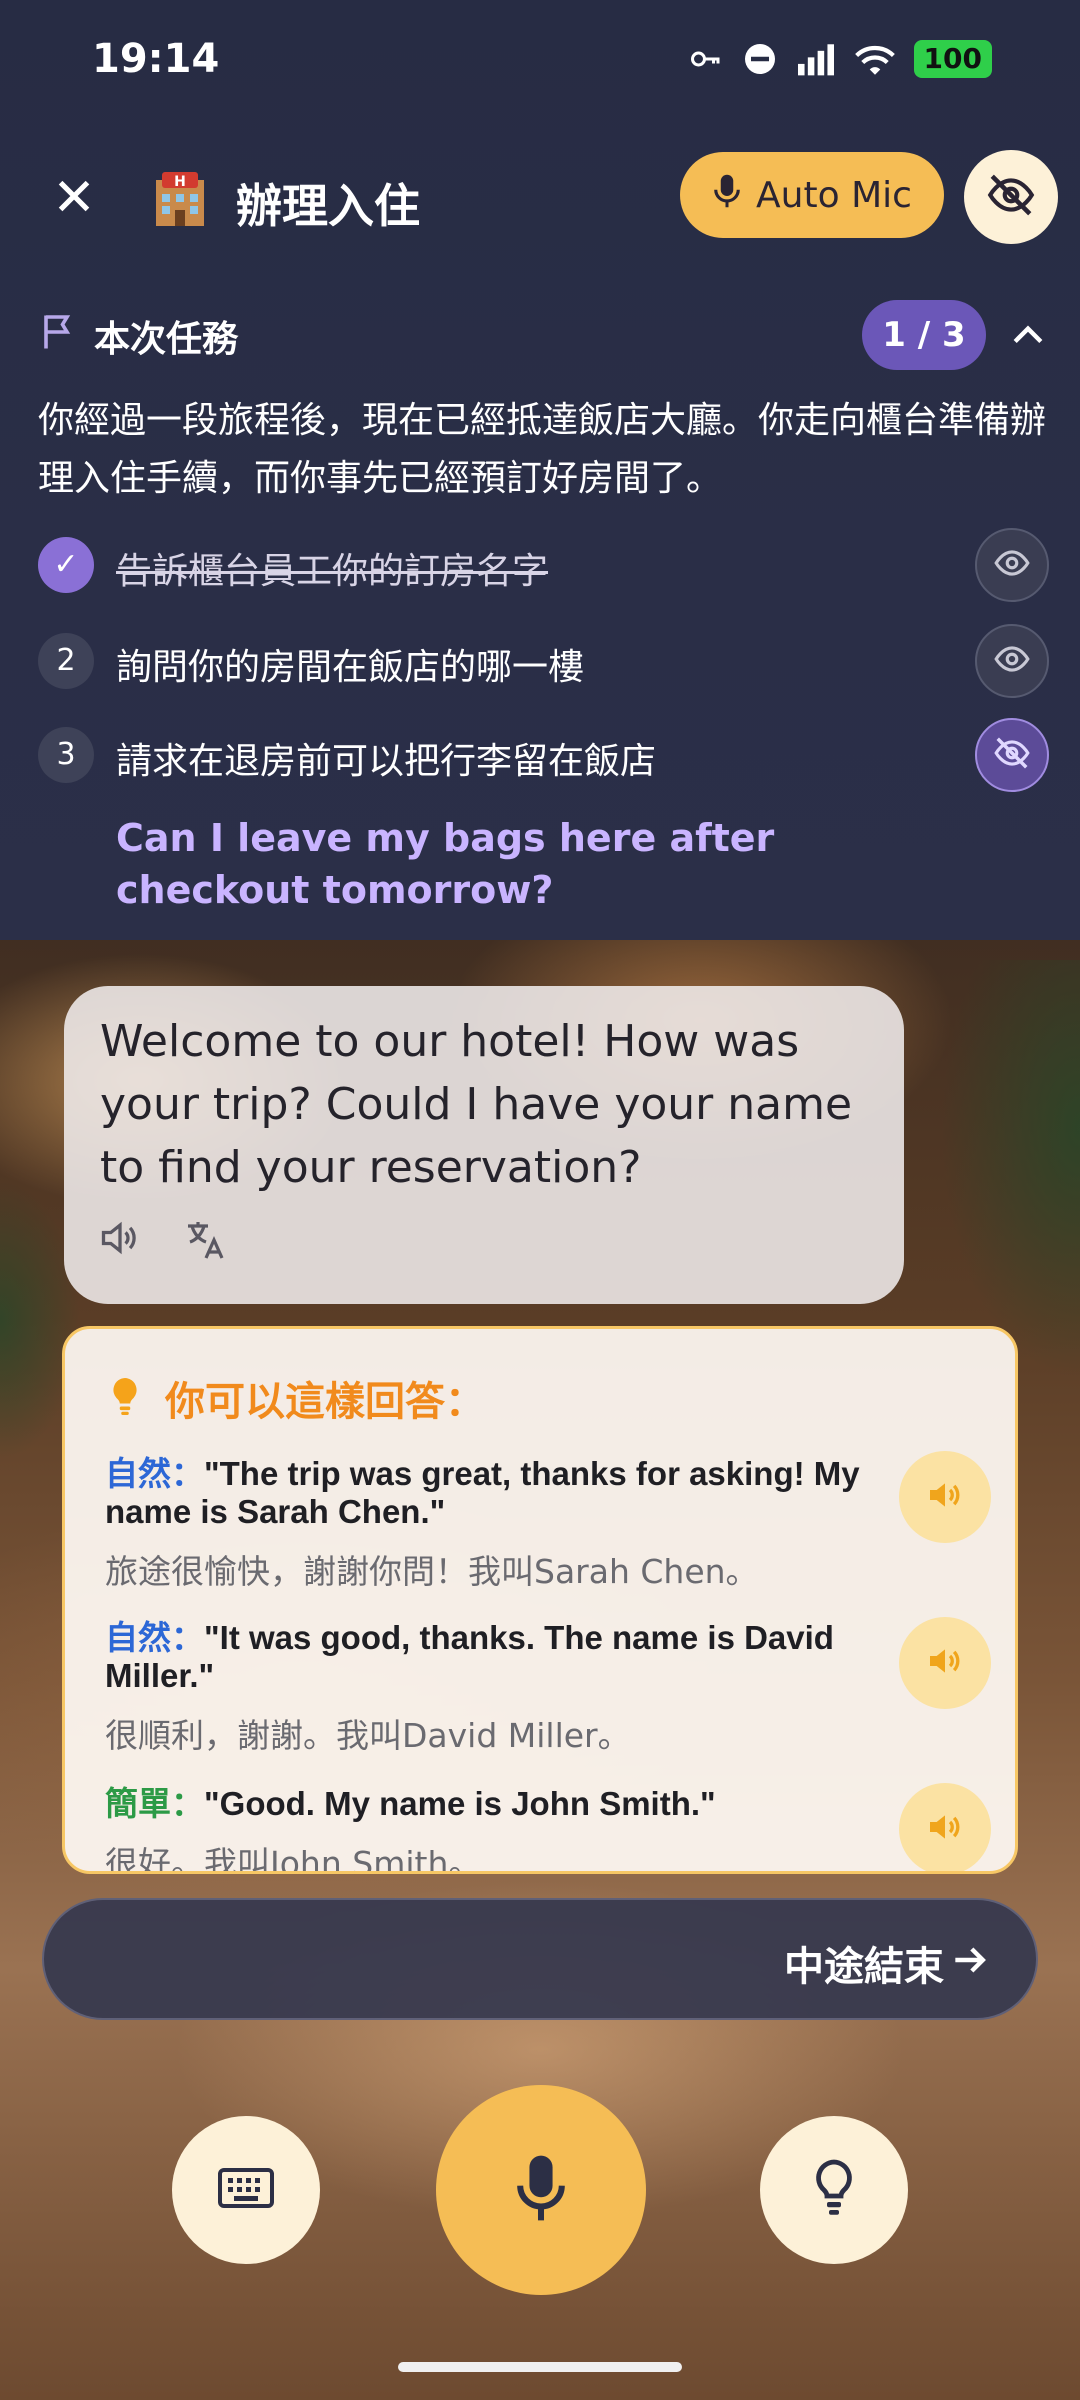 The width and height of the screenshot is (1080, 2400). What do you see at coordinates (328, 206) in the screenshot?
I see `page-title: 辦理入住` at bounding box center [328, 206].